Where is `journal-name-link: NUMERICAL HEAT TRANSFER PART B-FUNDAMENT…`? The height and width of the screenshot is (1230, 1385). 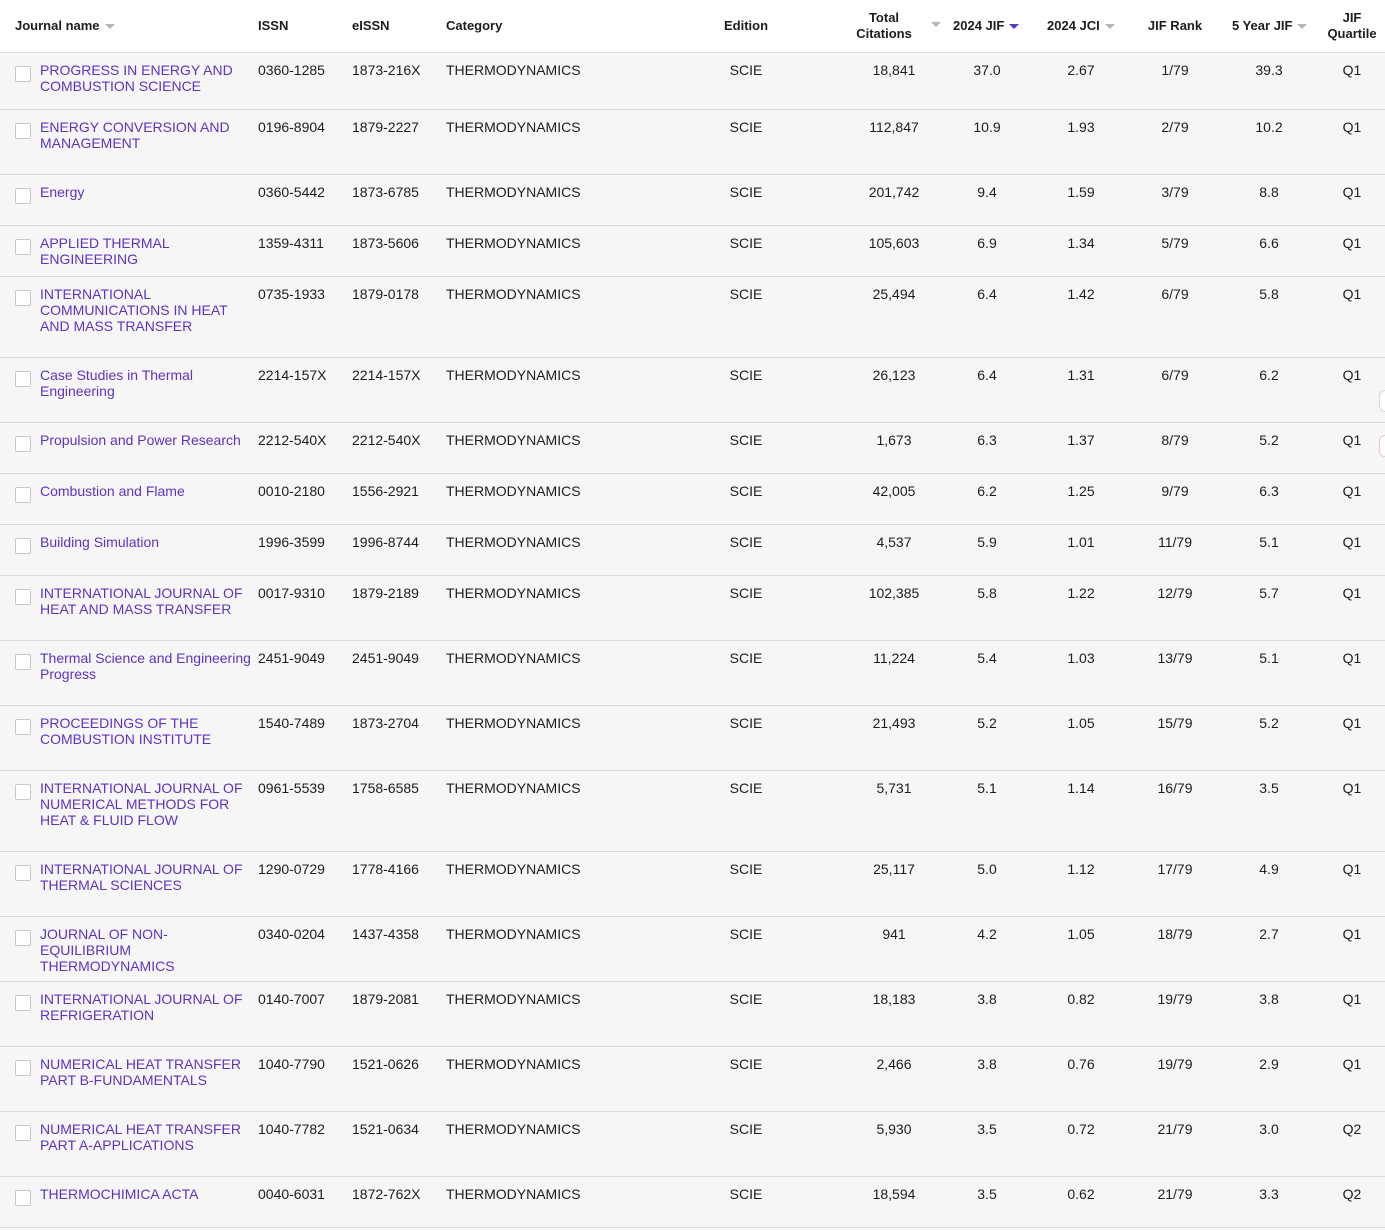
journal-name-link: NUMERICAL HEAT TRANSFER PART B-FUNDAMENT… is located at coordinates (147, 1072).